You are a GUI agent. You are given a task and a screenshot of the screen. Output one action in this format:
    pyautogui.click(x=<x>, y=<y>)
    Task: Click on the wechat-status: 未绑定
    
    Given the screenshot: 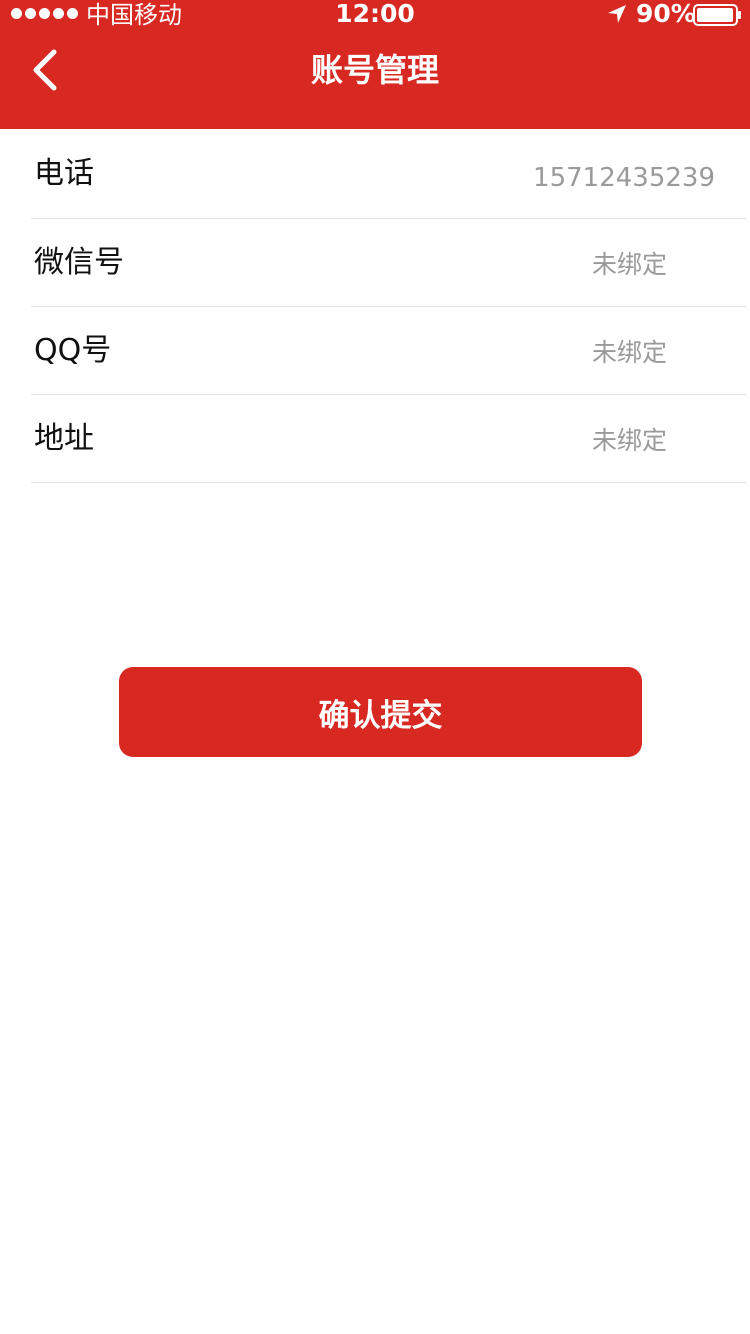 What is the action you would take?
    pyautogui.click(x=629, y=264)
    